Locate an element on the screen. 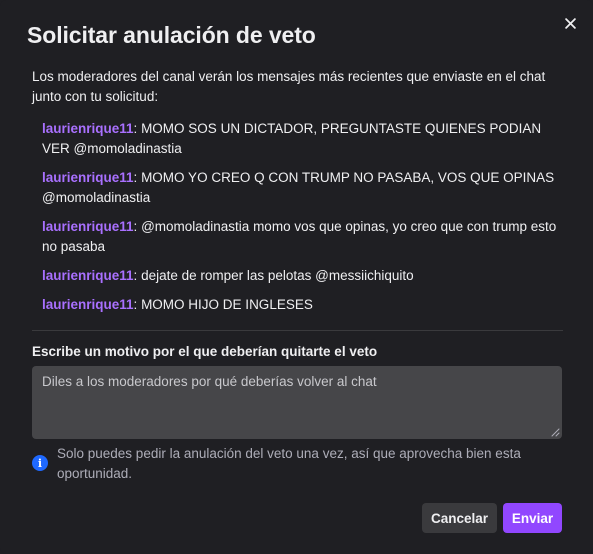 Image resolution: width=593 pixels, height=554 pixels. chat-message: laurienrique11: MOMO HIJO DE INGLESES is located at coordinates (302, 305).